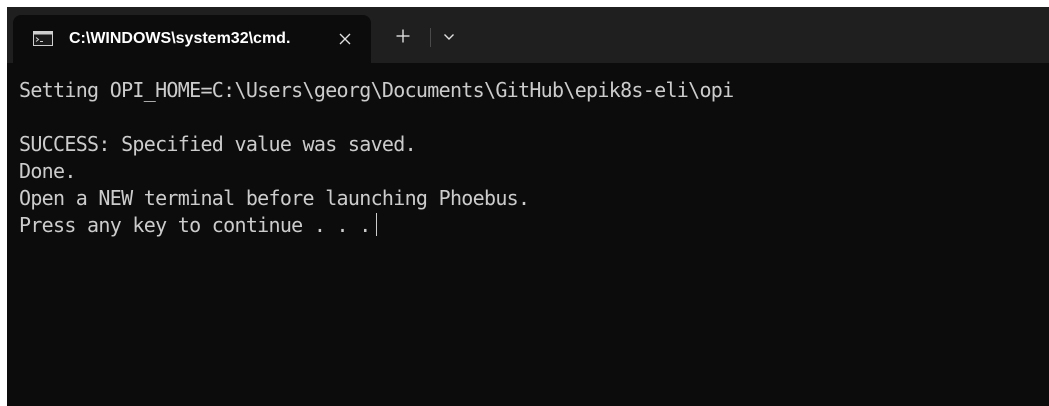  I want to click on text-cursor, so click(376, 224).